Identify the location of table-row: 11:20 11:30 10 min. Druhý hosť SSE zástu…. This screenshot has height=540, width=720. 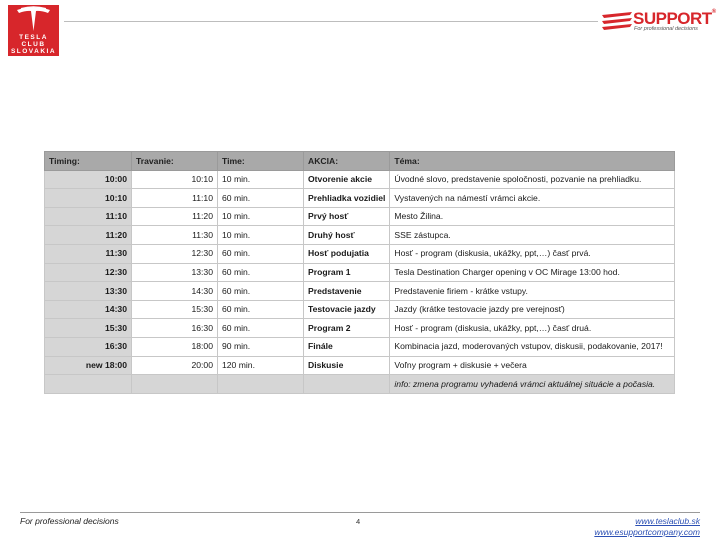
(359, 235).